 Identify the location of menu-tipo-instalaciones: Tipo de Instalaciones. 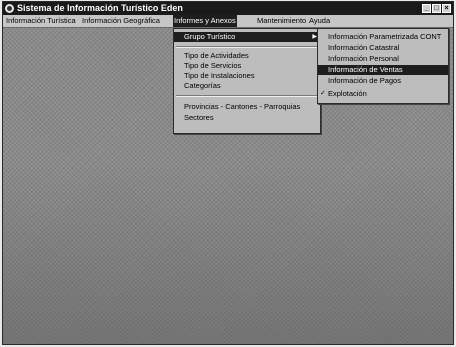
(247, 76).